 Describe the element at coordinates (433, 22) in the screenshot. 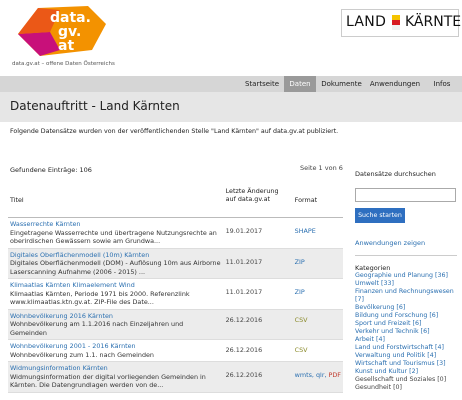

I see `partner-name-right: KÄRNTEN` at that location.